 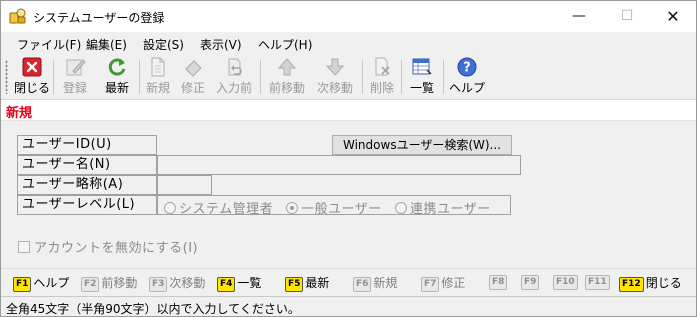 What do you see at coordinates (226, 284) in the screenshot?
I see `fkey-cap: F4` at bounding box center [226, 284].